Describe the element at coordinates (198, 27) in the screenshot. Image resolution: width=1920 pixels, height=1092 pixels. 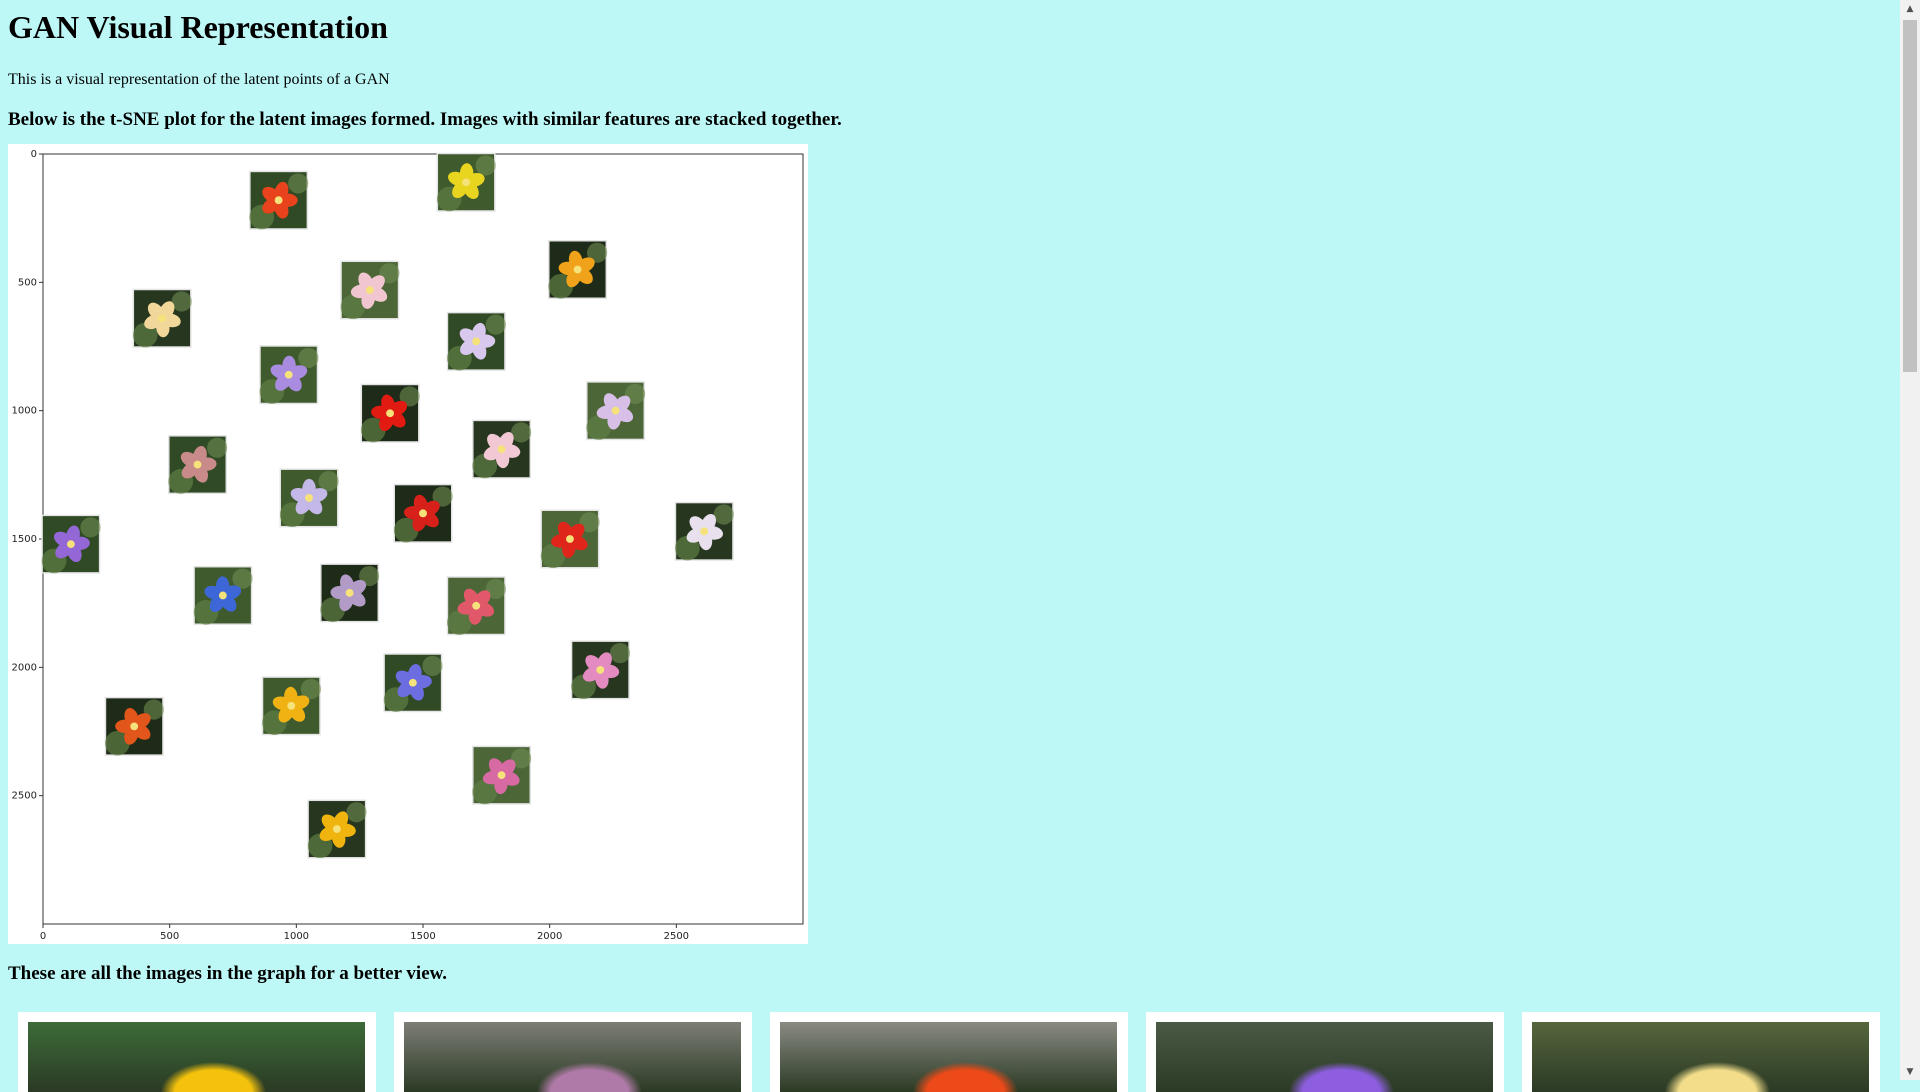
I see `page-title: GAN Visual Representation` at that location.